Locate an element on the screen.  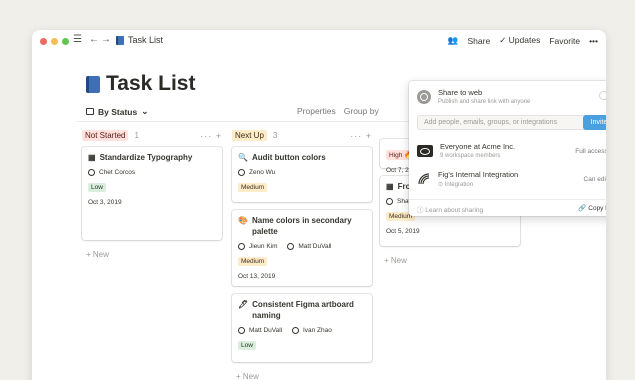
column-status-tag: Next Up is located at coordinates (249, 135).